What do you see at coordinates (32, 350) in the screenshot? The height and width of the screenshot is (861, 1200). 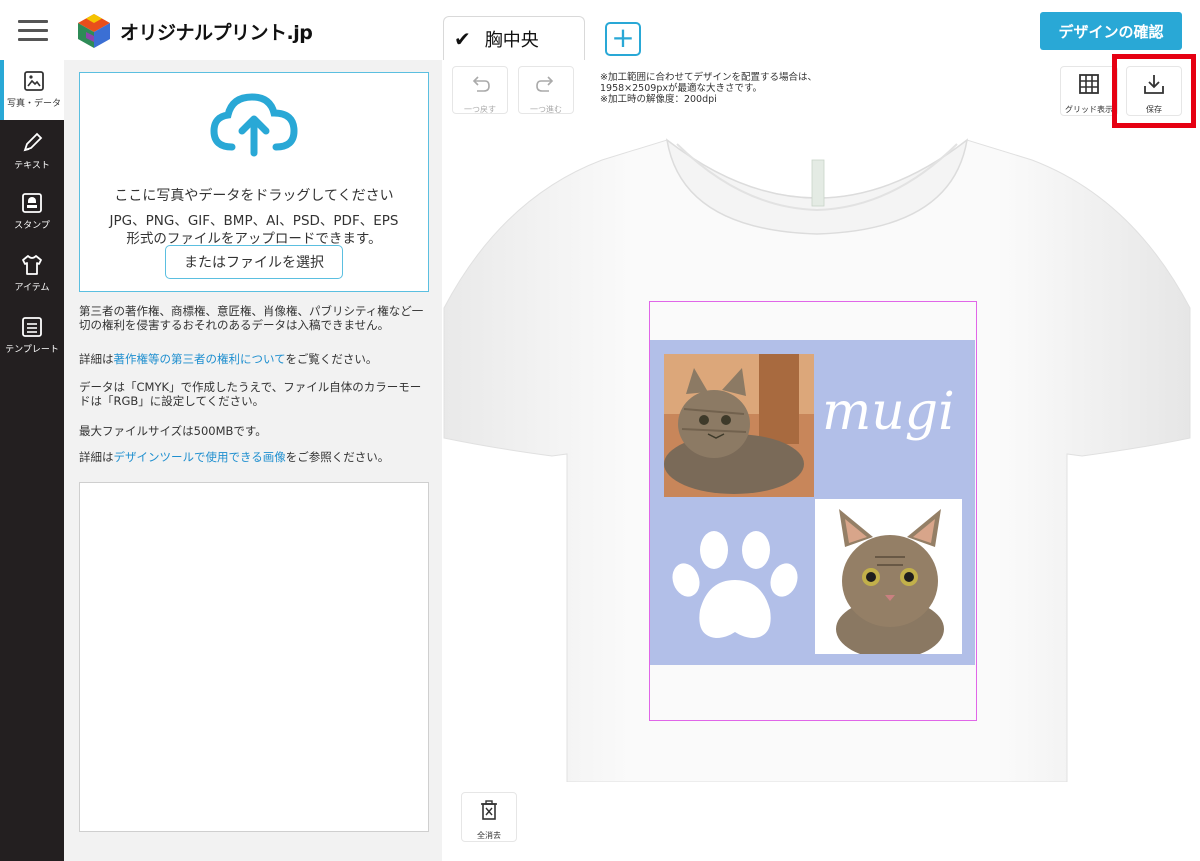 I see `sidebar-item-label: テンプレート` at bounding box center [32, 350].